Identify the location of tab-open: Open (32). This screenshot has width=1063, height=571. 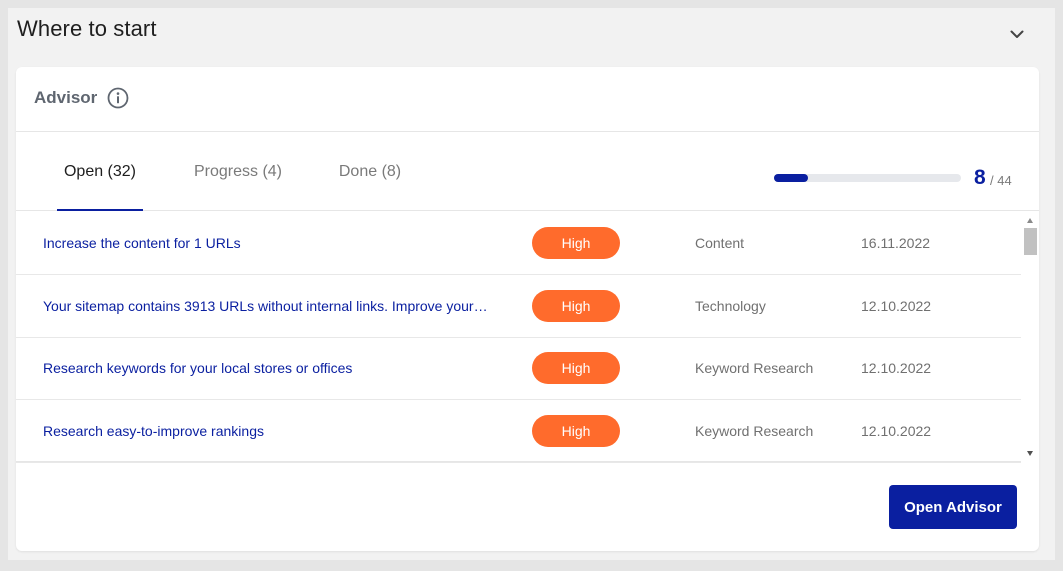
(100, 171).